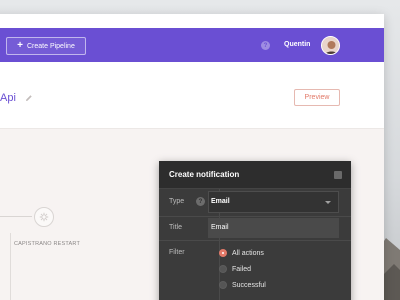 The width and height of the screenshot is (400, 300). What do you see at coordinates (10, 266) in the screenshot?
I see `pipeline-connector-vertical` at bounding box center [10, 266].